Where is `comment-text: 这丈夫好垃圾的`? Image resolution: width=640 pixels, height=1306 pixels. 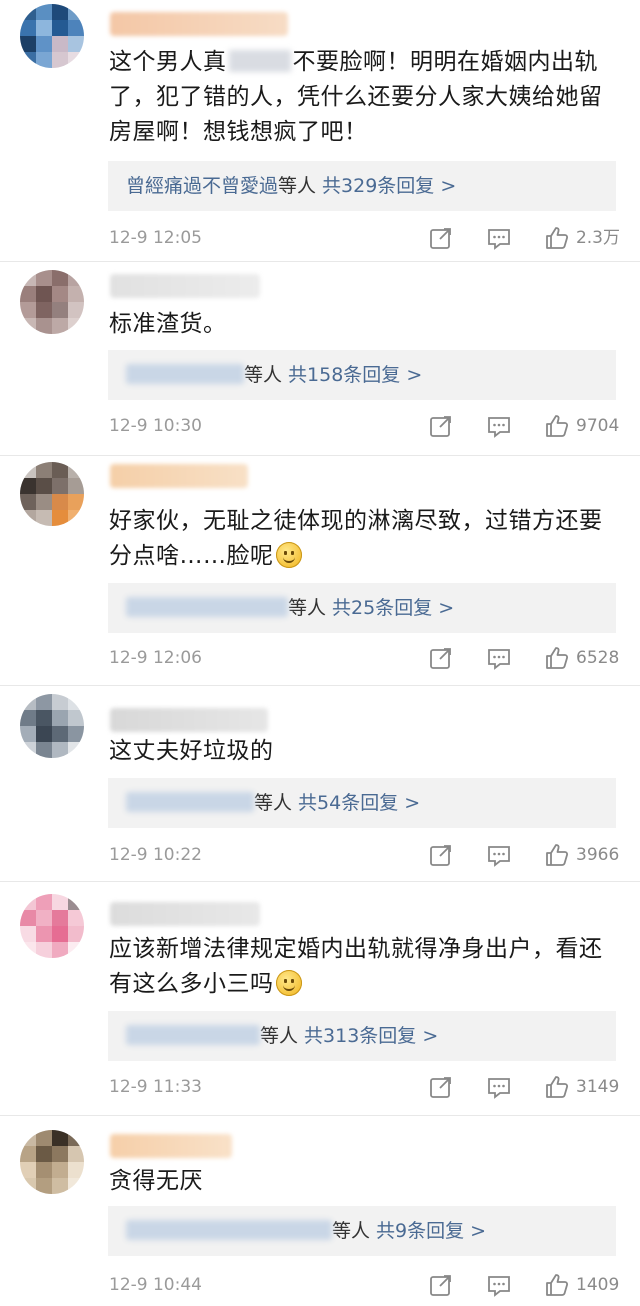
comment-text: 这丈夫好垃圾的 is located at coordinates (191, 751).